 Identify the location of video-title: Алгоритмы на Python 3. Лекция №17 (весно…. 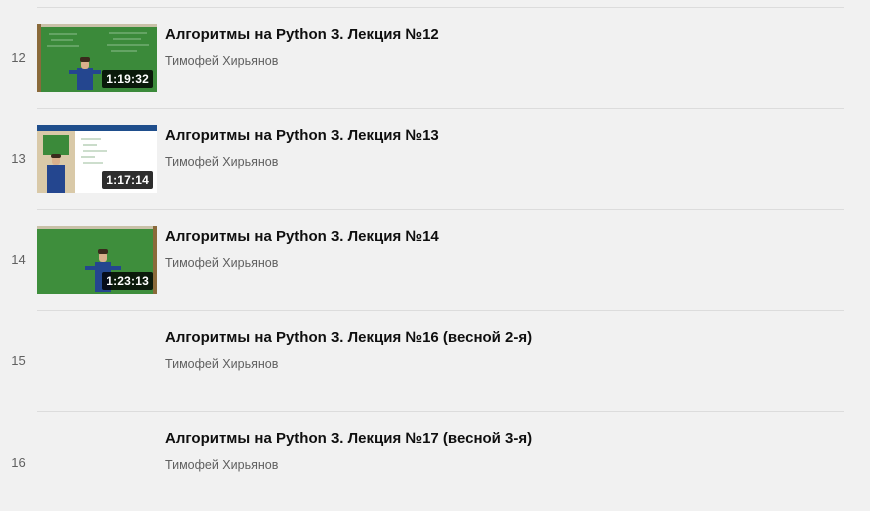
(348, 438).